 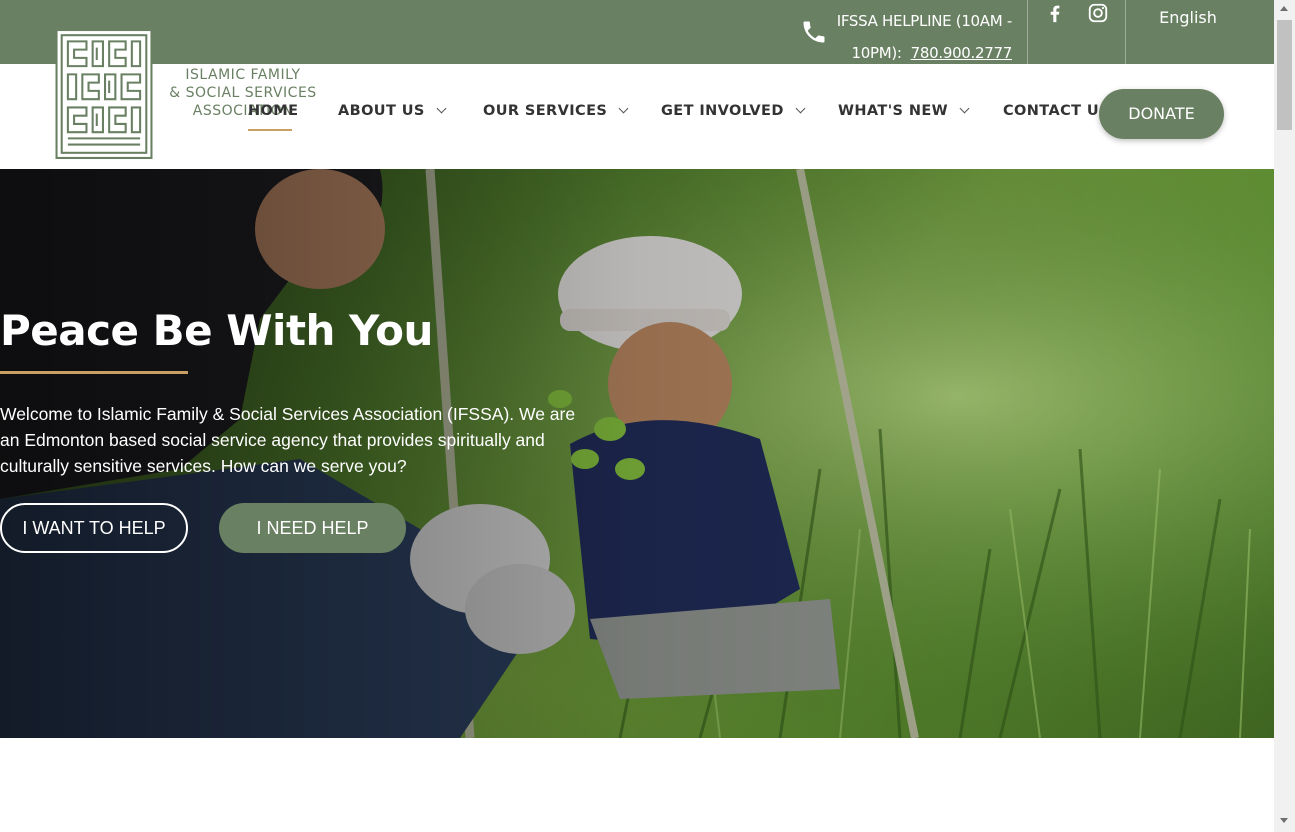 I want to click on nav-active-indicator, so click(x=270, y=130).